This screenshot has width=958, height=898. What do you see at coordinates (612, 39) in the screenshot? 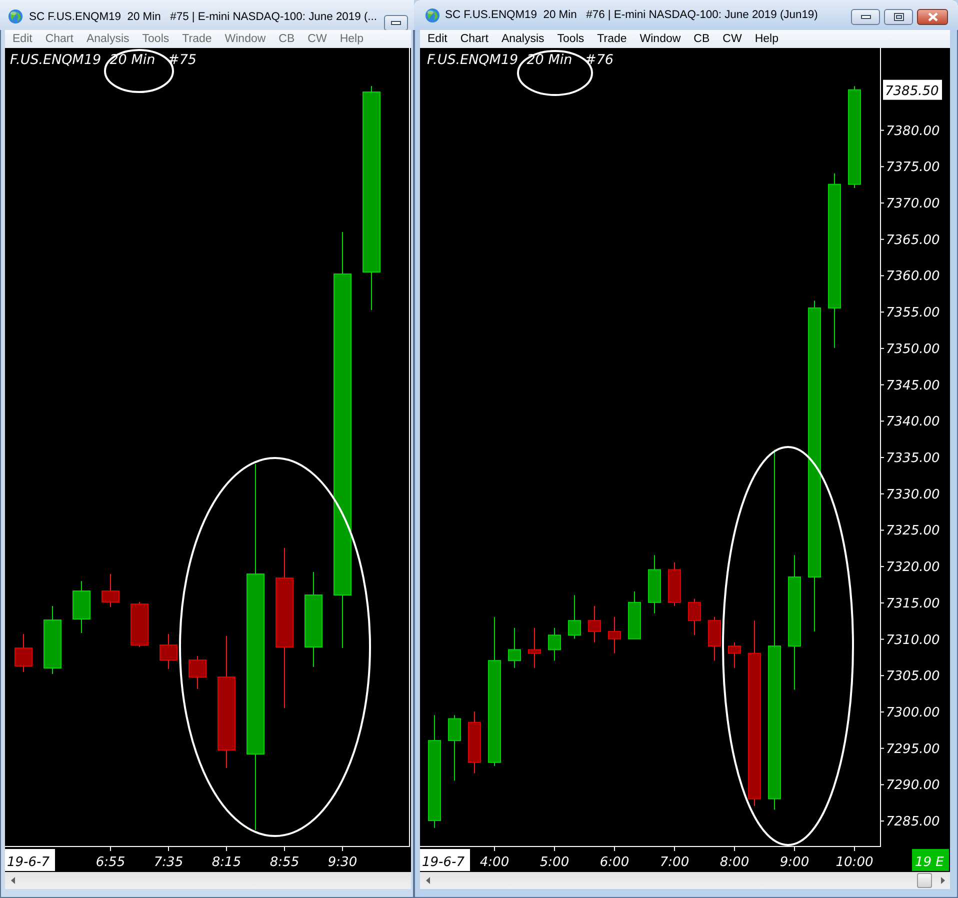
I see `menu-item: Trade` at bounding box center [612, 39].